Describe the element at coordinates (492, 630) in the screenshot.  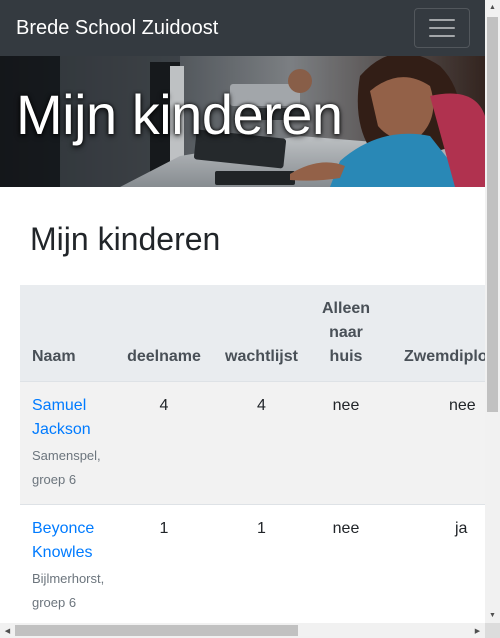
I see `scrollbar-corner` at that location.